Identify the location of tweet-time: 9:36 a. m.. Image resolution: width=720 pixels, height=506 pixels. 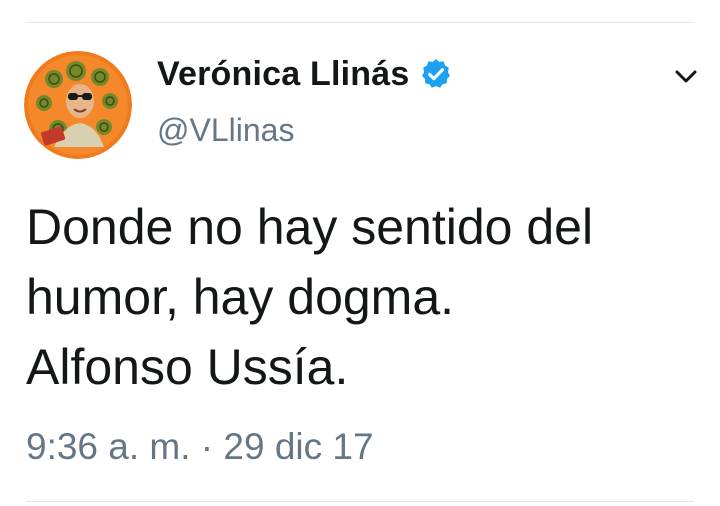
(108, 446).